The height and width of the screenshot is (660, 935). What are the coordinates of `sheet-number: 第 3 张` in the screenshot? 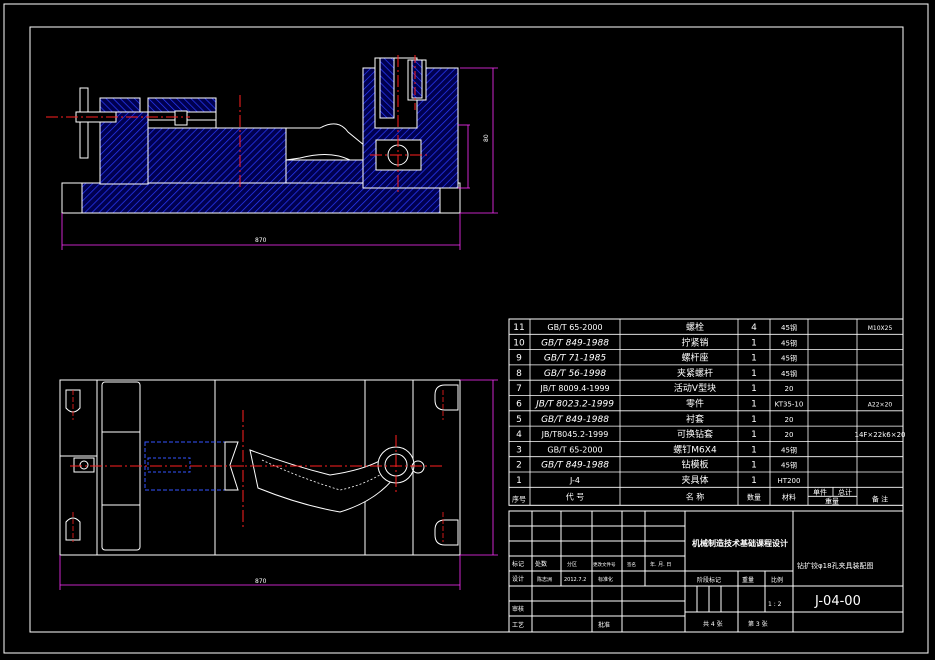 It's located at (758, 624).